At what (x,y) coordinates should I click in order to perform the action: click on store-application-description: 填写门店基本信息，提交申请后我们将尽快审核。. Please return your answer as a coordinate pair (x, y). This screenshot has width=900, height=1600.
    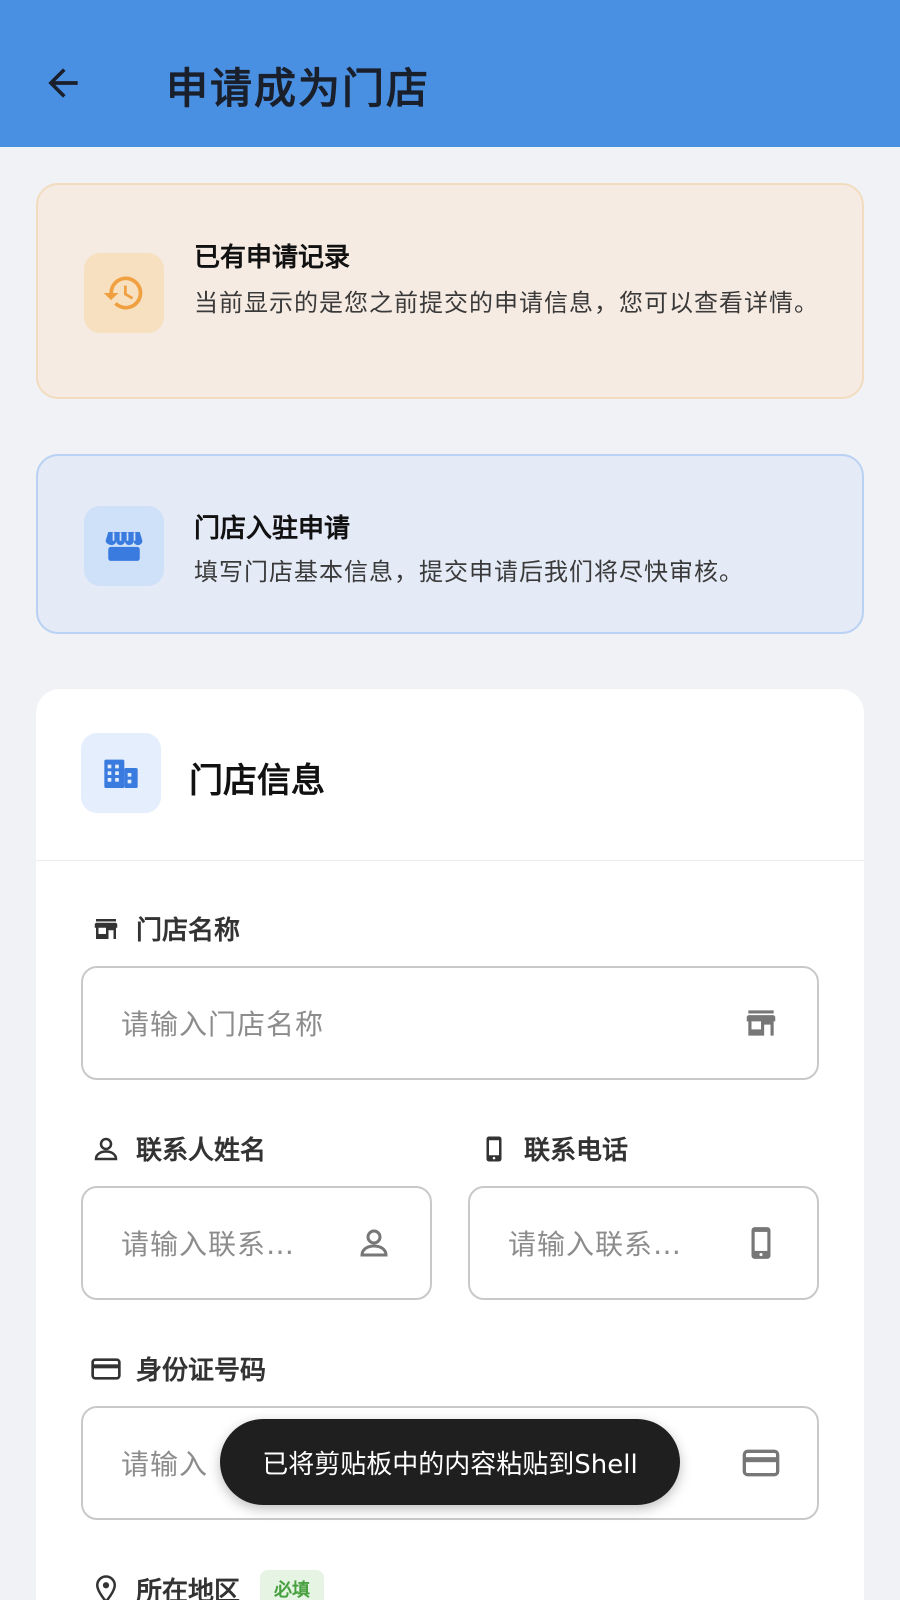
    Looking at the image, I should click on (469, 572).